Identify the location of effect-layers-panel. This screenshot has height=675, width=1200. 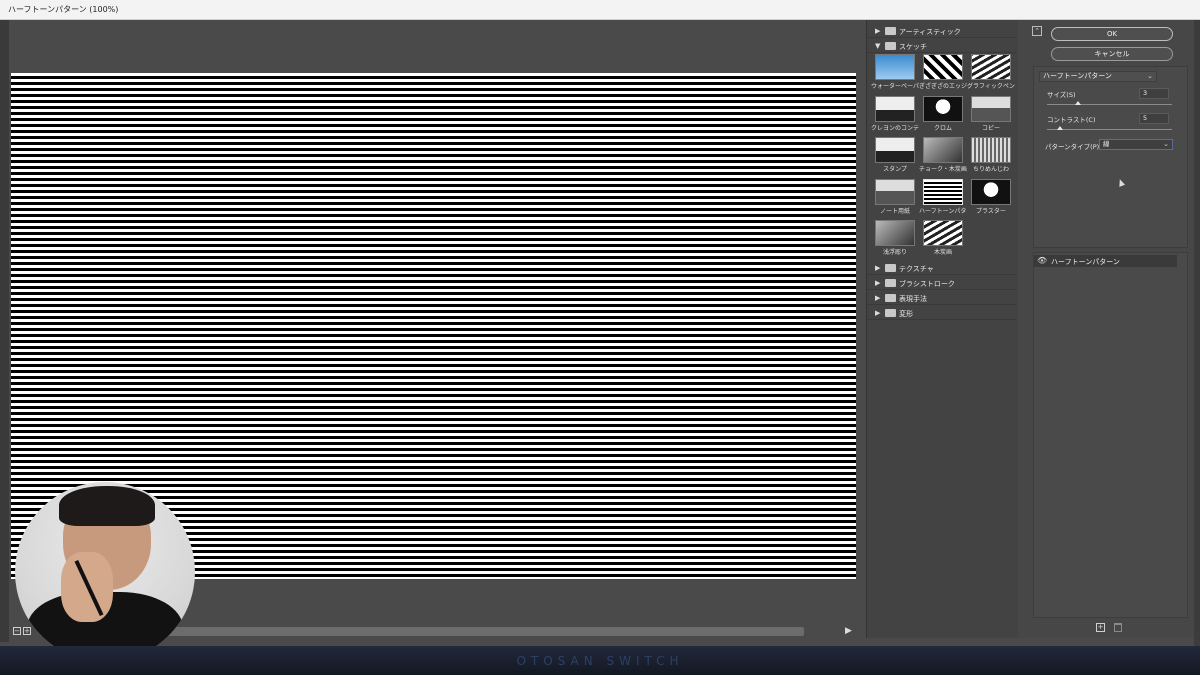
(1110, 435).